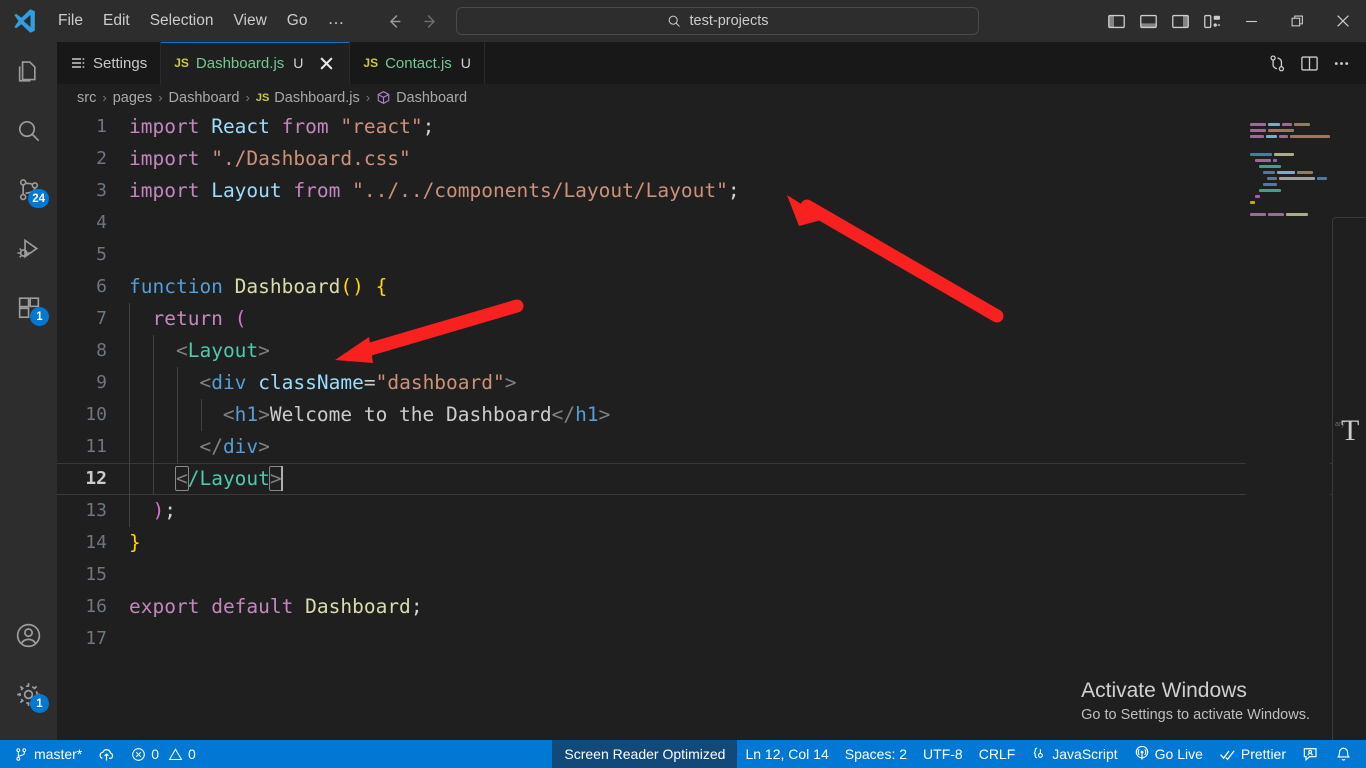  I want to click on tab-settings: Settings, so click(109, 63).